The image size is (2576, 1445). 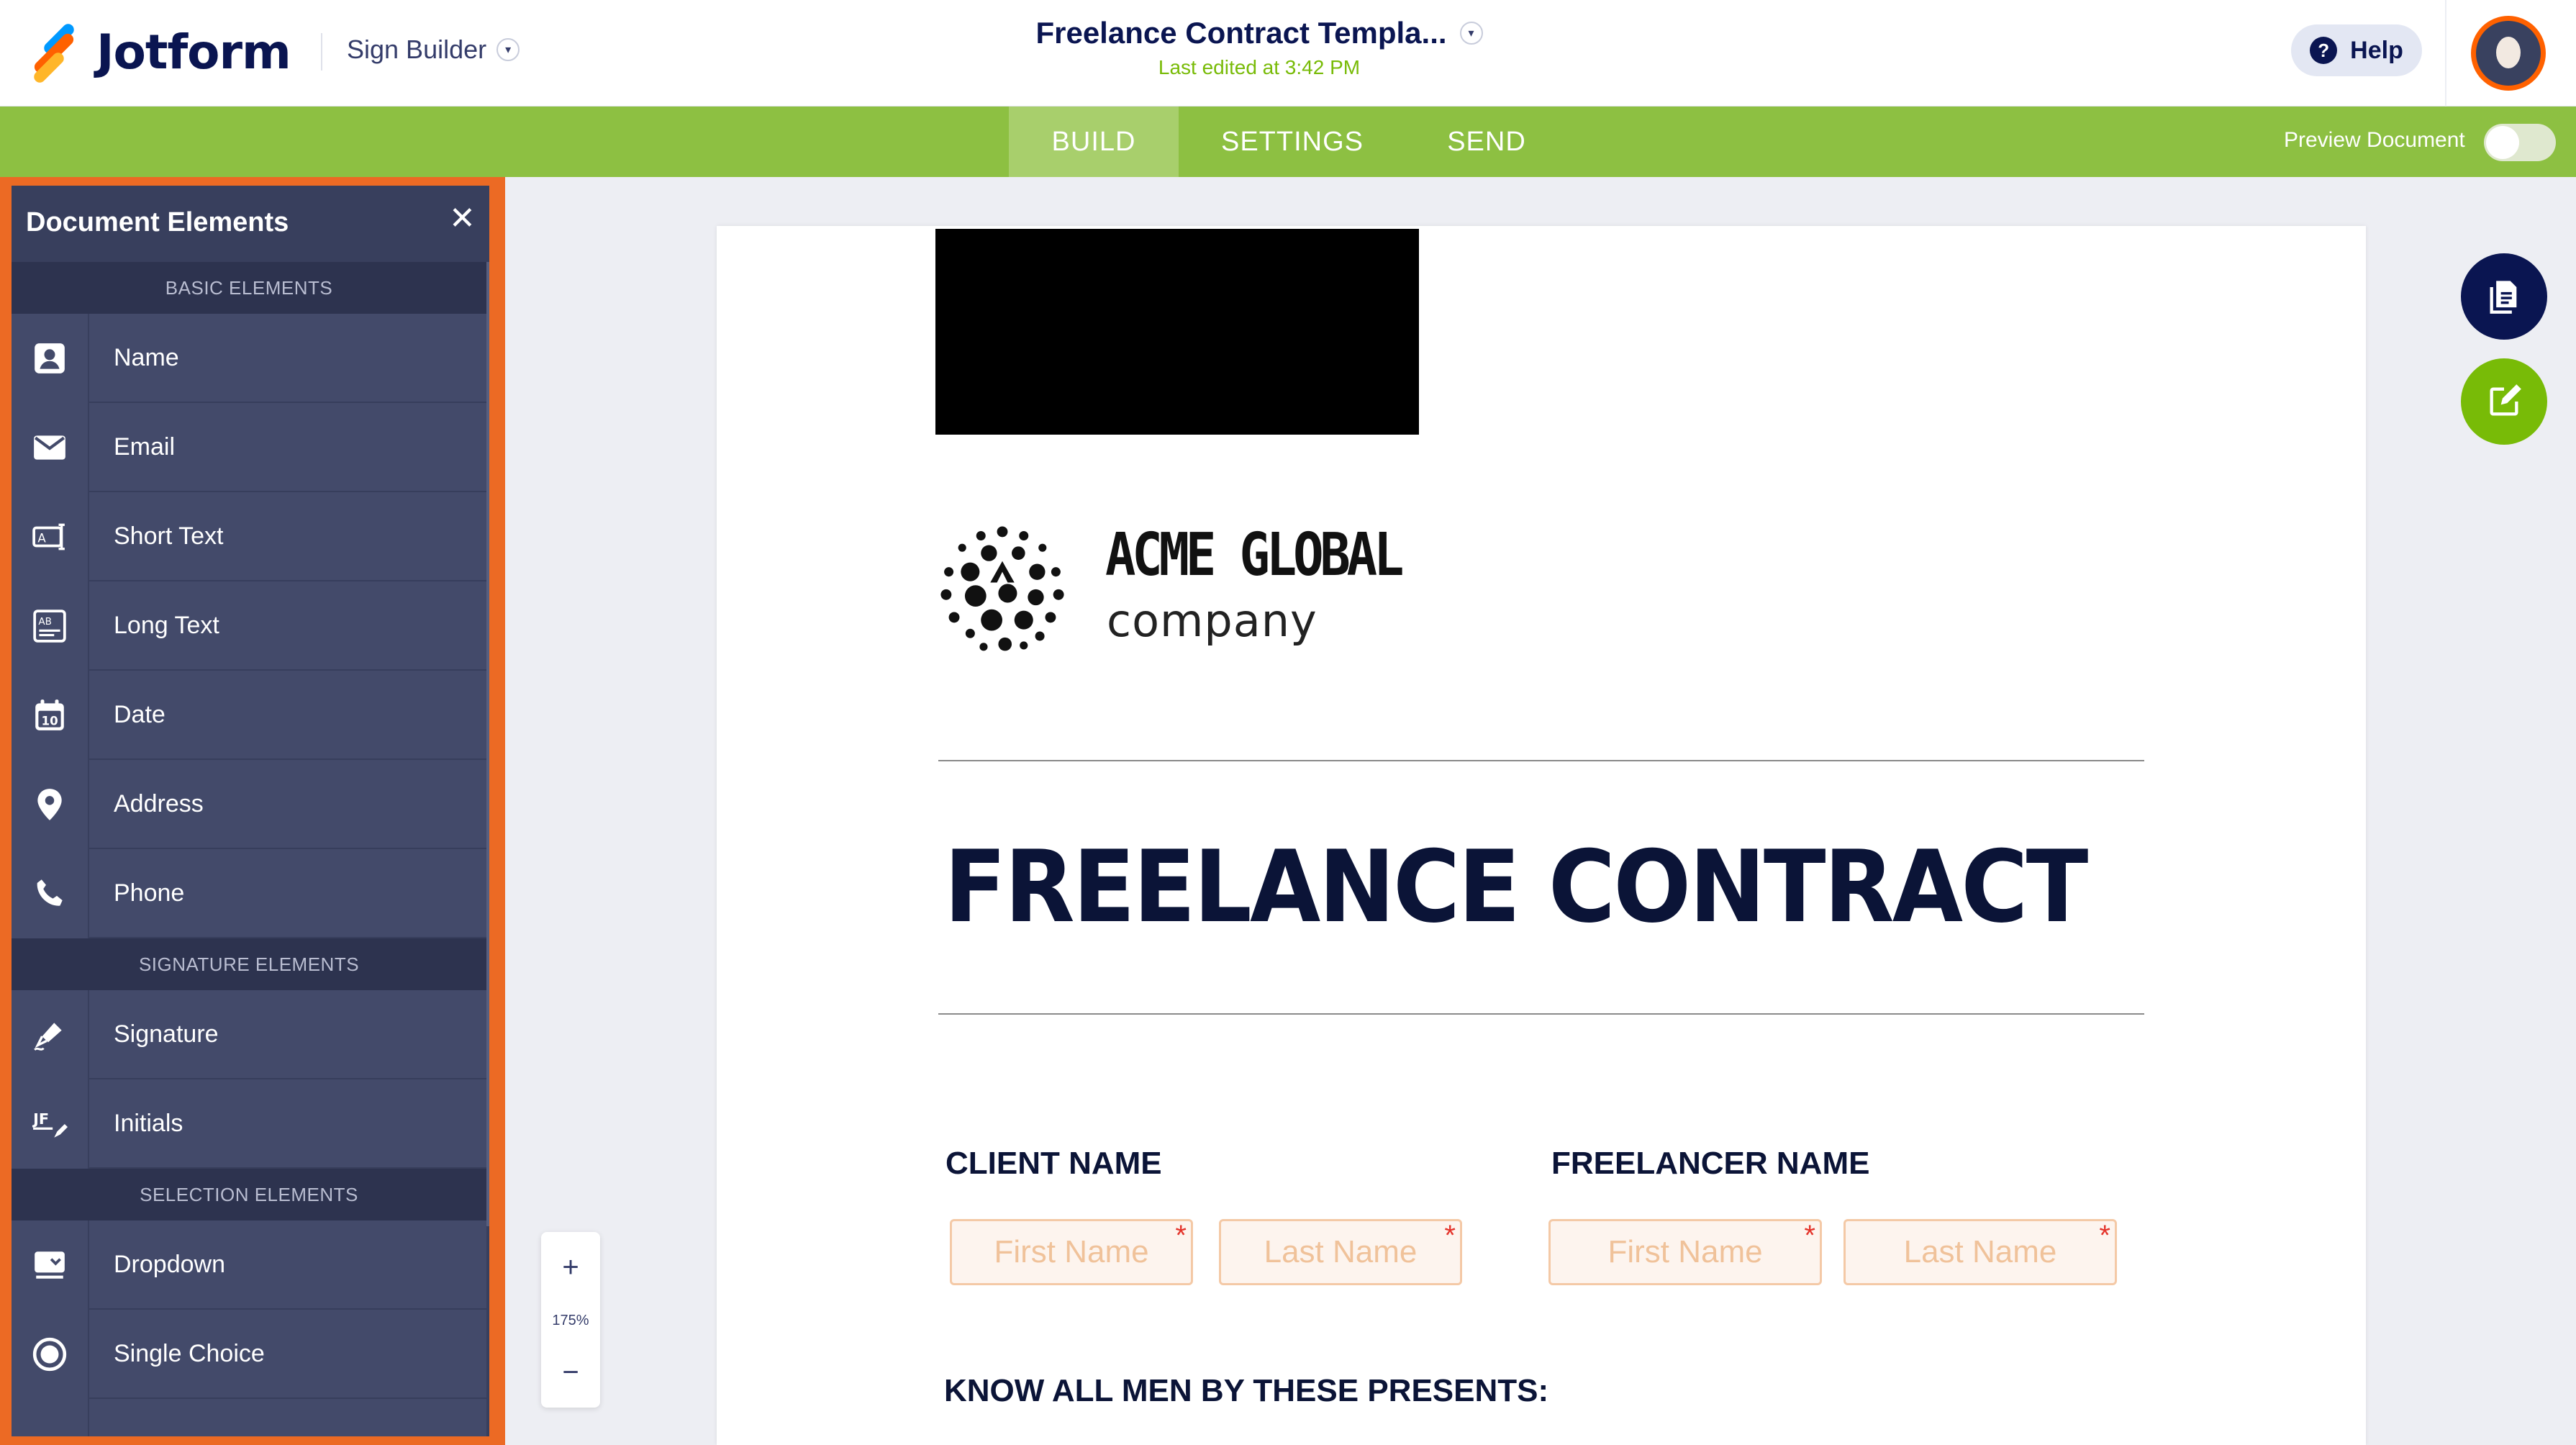 I want to click on edit-square-icon, so click(x=2505, y=400).